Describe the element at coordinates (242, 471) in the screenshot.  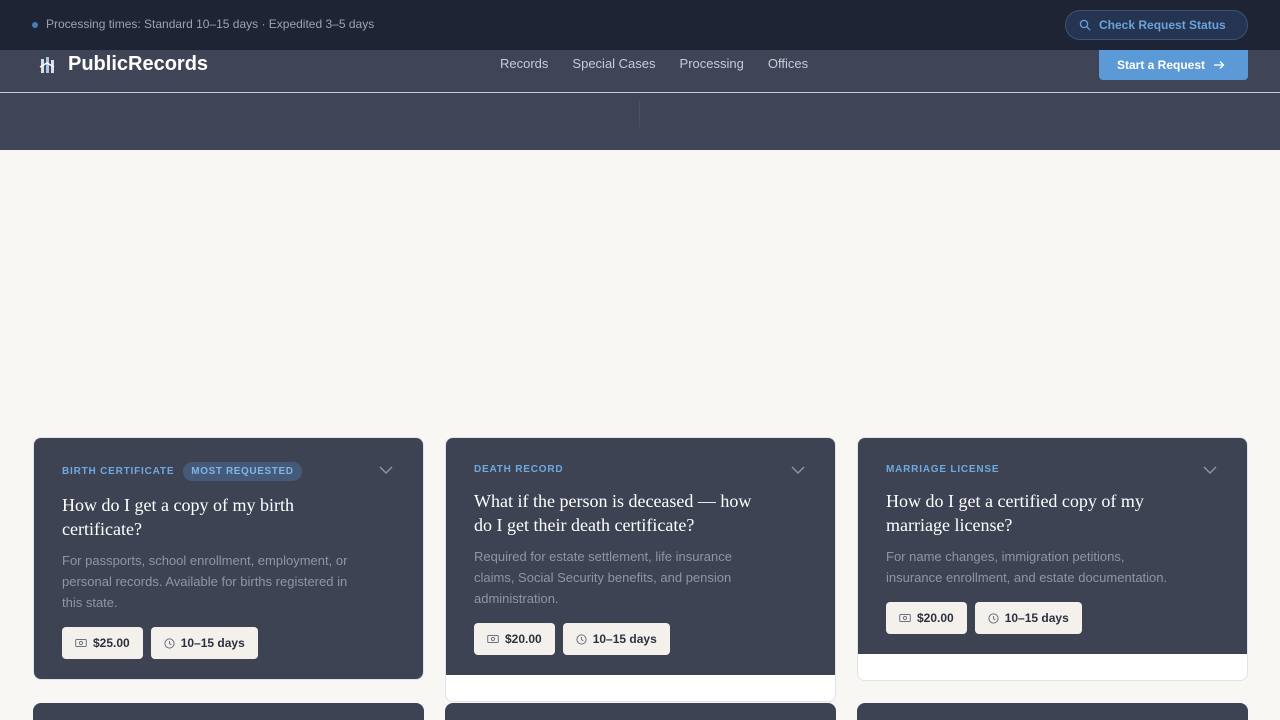
I see `most-requested-badge: MOST REQUESTED` at that location.